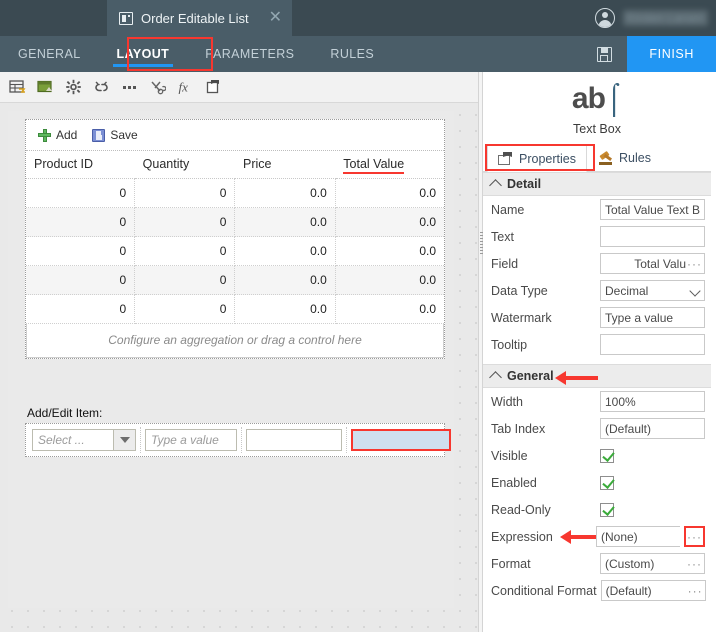 This screenshot has height=632, width=716. I want to click on tab-rules: RULES, so click(352, 54).